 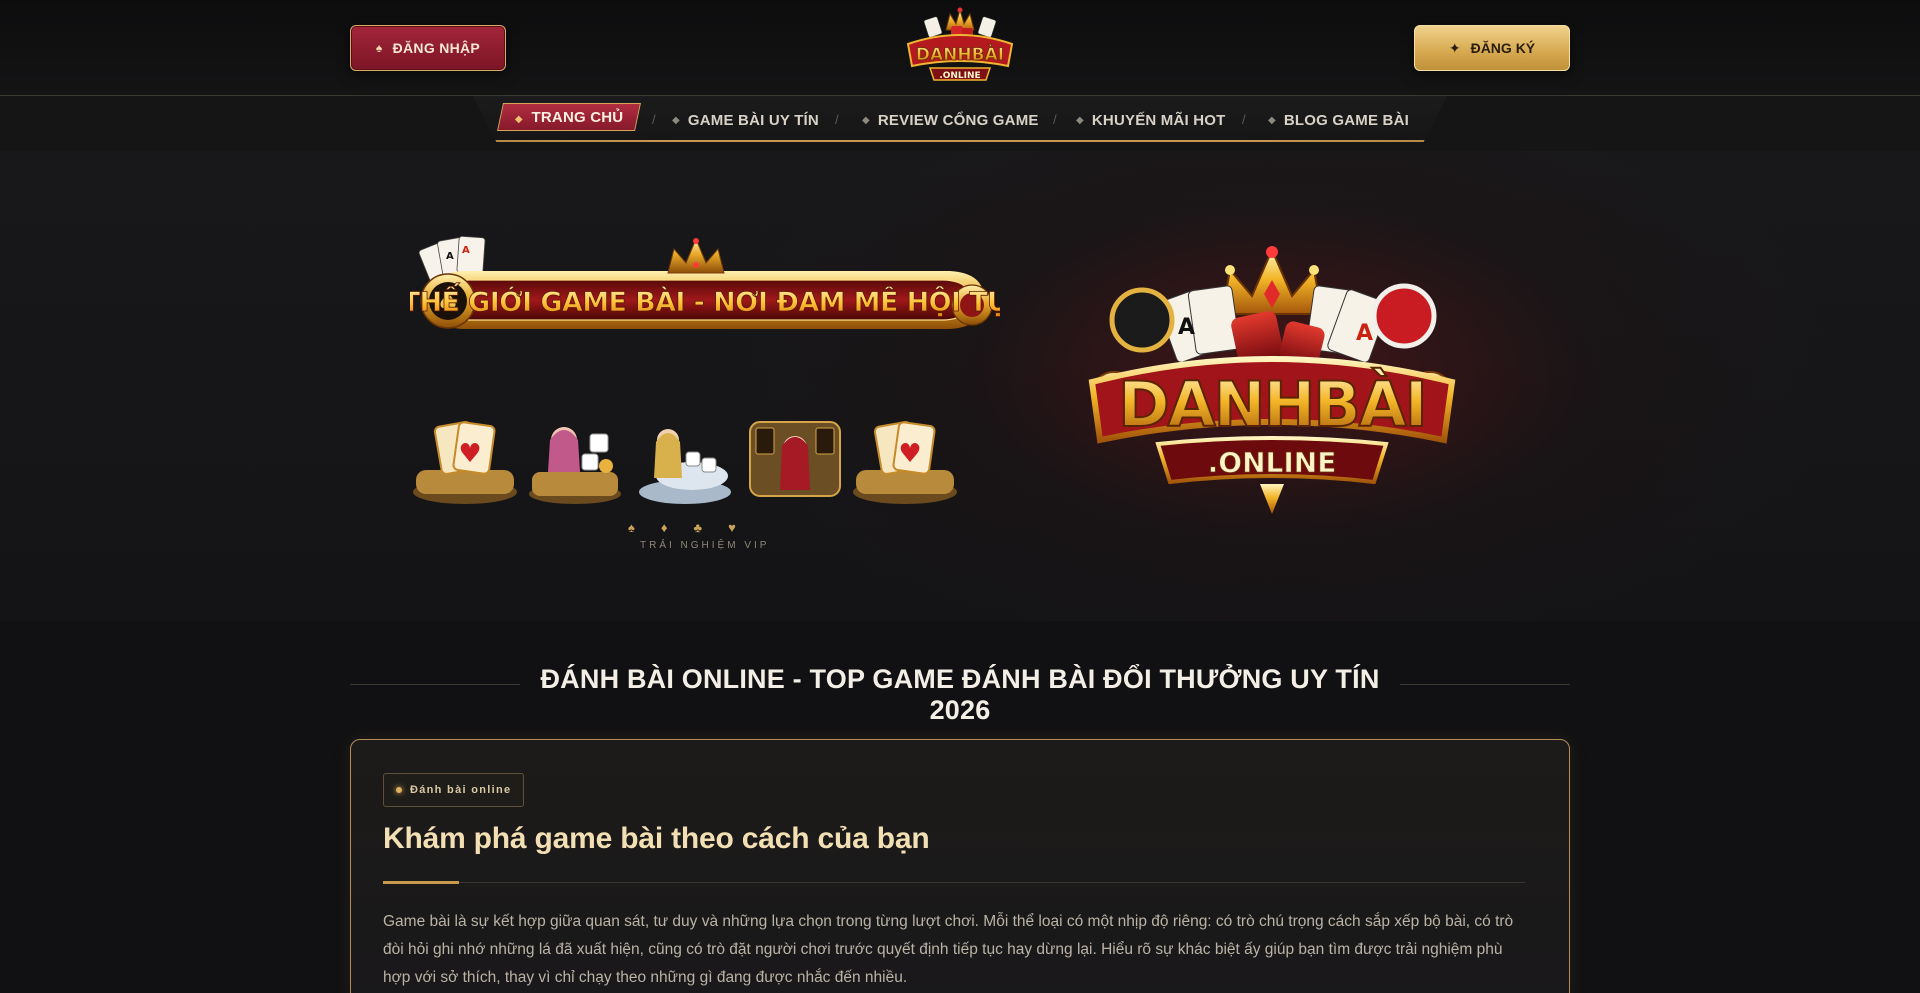 I want to click on register-label: ĐĂNG KÝ, so click(x=1503, y=48).